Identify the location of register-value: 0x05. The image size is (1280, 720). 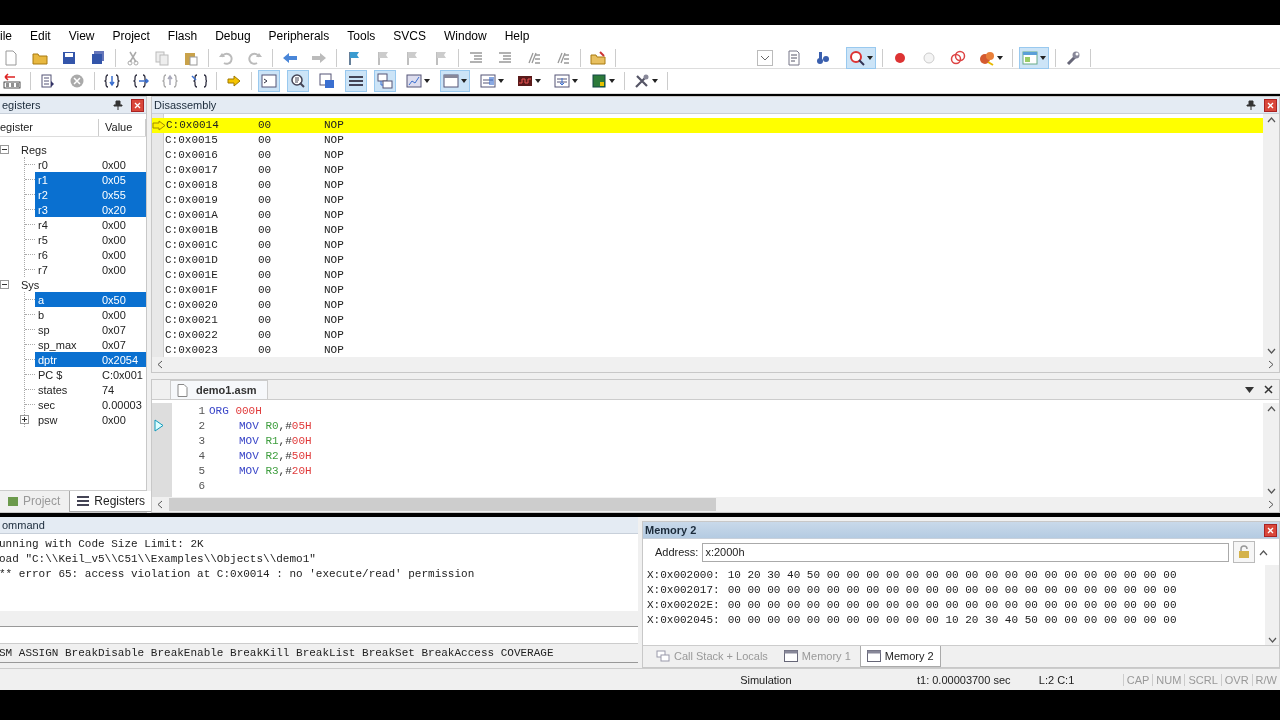
(114, 179).